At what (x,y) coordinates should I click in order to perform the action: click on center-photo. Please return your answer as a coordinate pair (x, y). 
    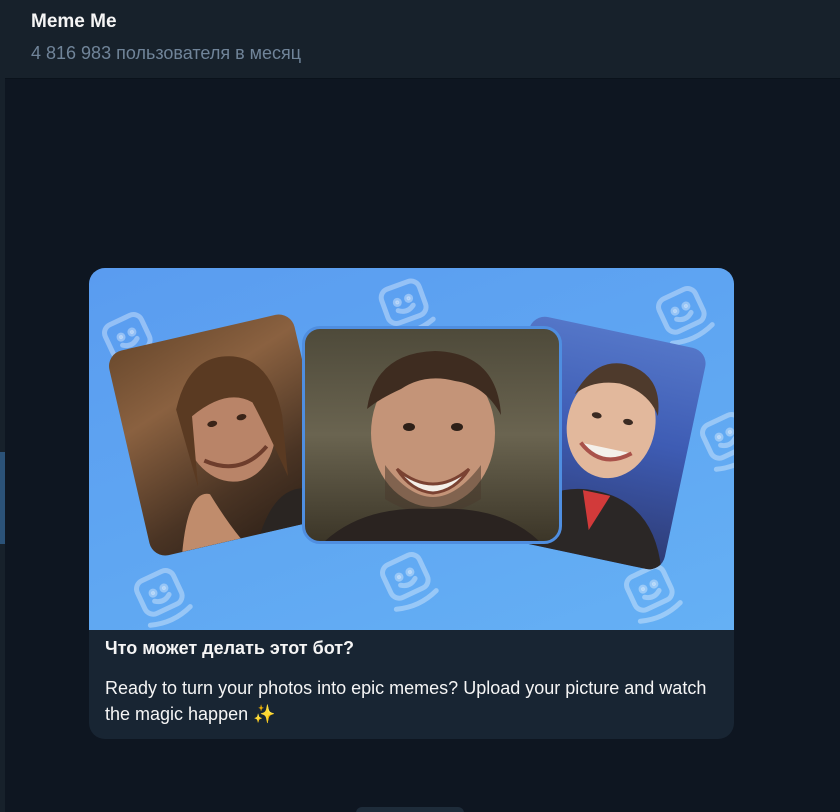
    Looking at the image, I should click on (432, 435).